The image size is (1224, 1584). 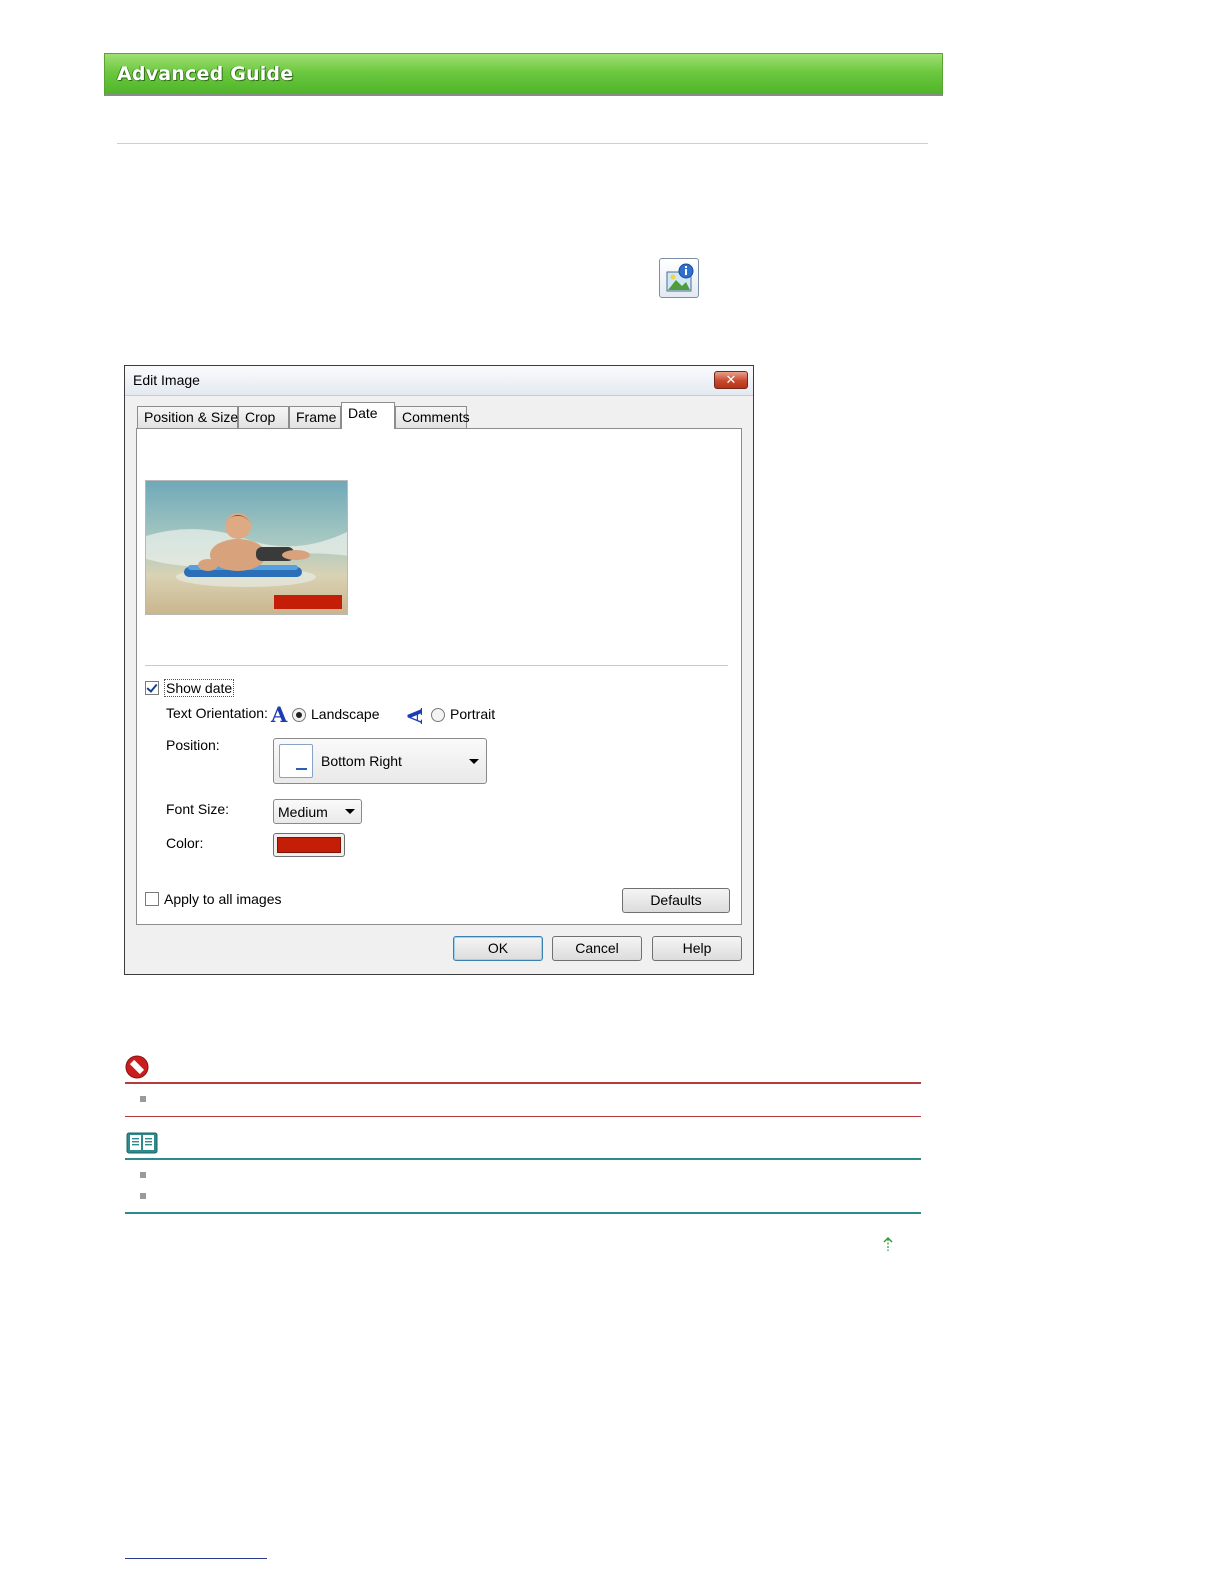 I want to click on note-bottom-rule, so click(x=523, y=1213).